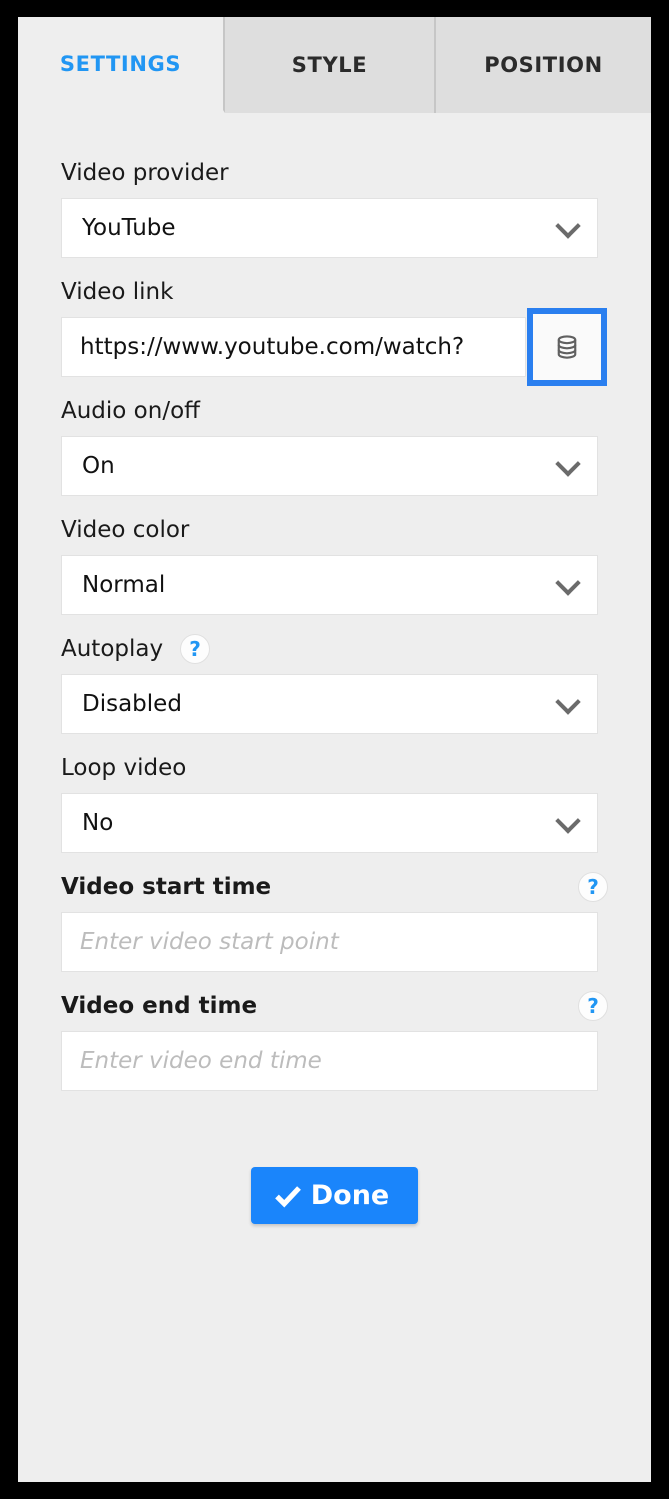  Describe the element at coordinates (130, 410) in the screenshot. I see `label-audio: Audio on/off` at that location.